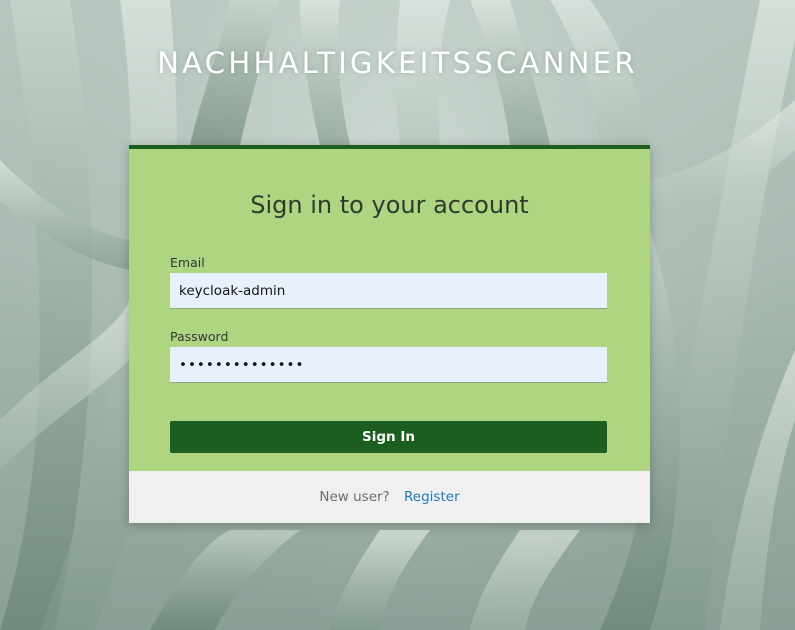 This screenshot has height=630, width=795. Describe the element at coordinates (187, 262) in the screenshot. I see `email-label: Email` at that location.